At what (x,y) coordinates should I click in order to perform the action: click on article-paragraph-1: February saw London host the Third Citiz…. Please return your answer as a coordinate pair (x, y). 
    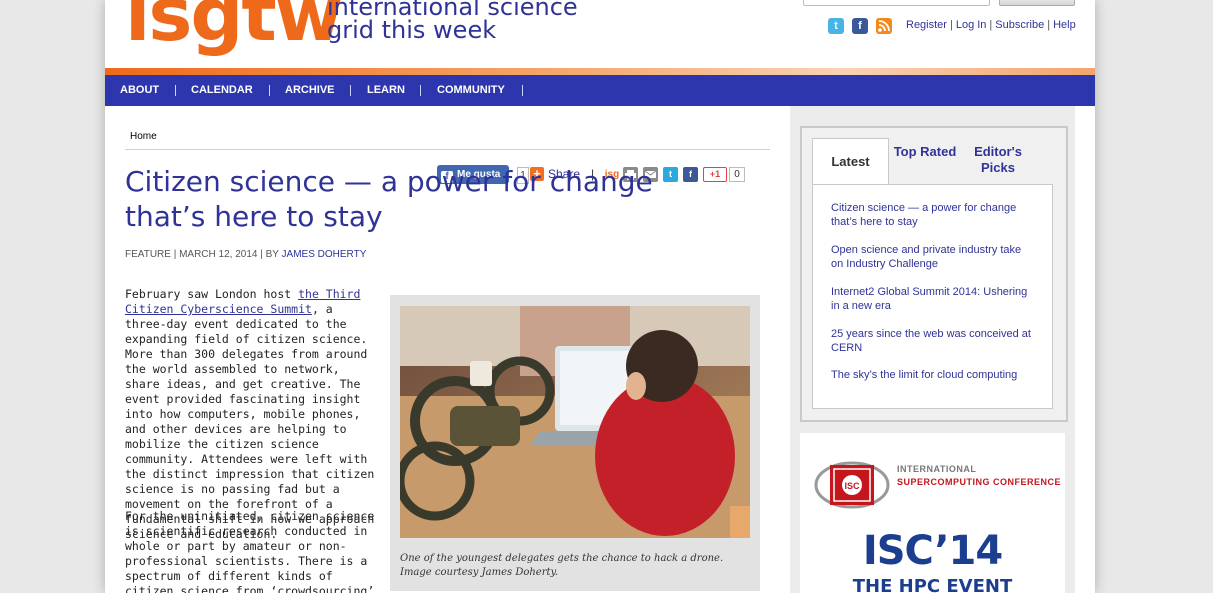
    Looking at the image, I should click on (252, 414).